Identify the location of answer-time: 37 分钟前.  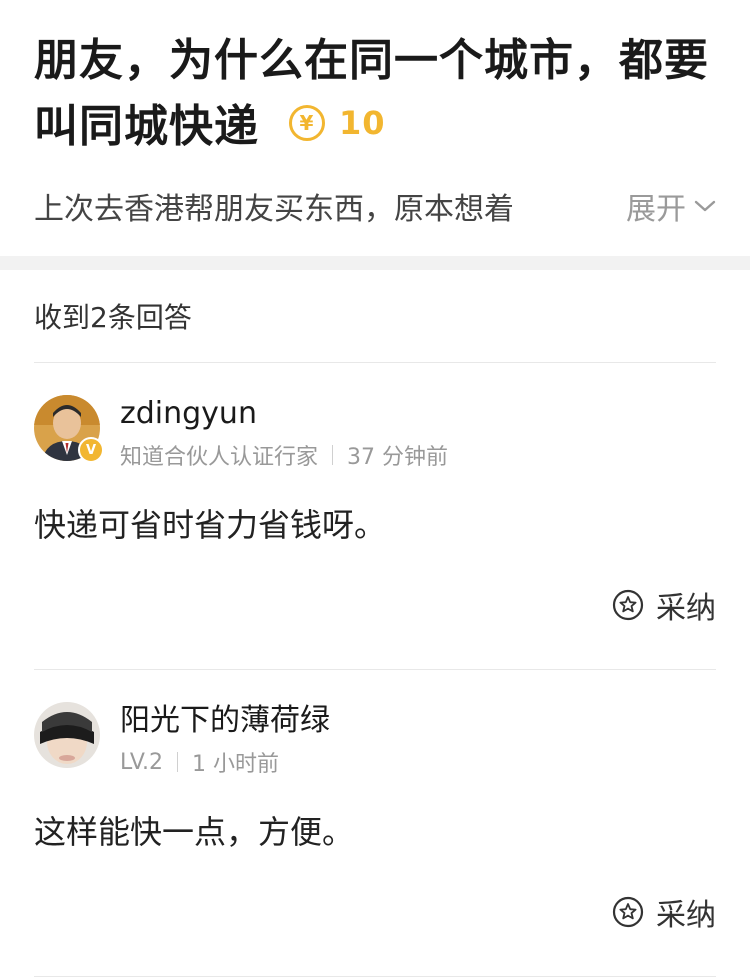
(398, 457).